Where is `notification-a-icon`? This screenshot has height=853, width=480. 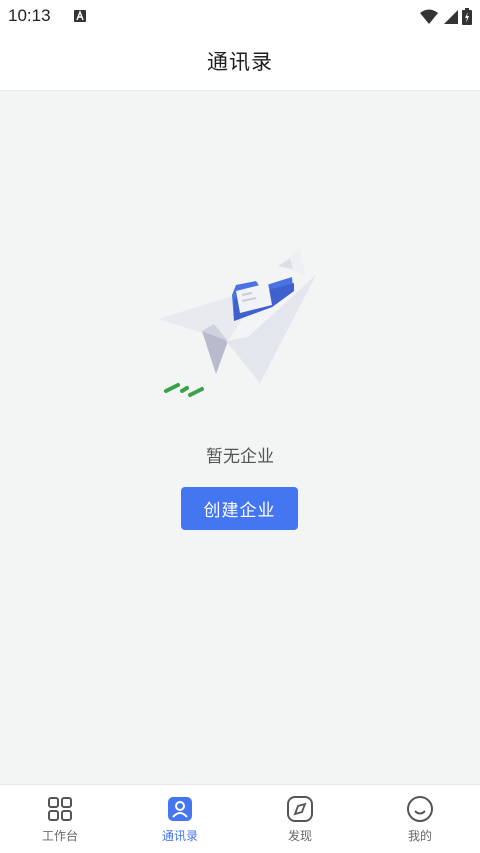
notification-a-icon is located at coordinates (80, 16).